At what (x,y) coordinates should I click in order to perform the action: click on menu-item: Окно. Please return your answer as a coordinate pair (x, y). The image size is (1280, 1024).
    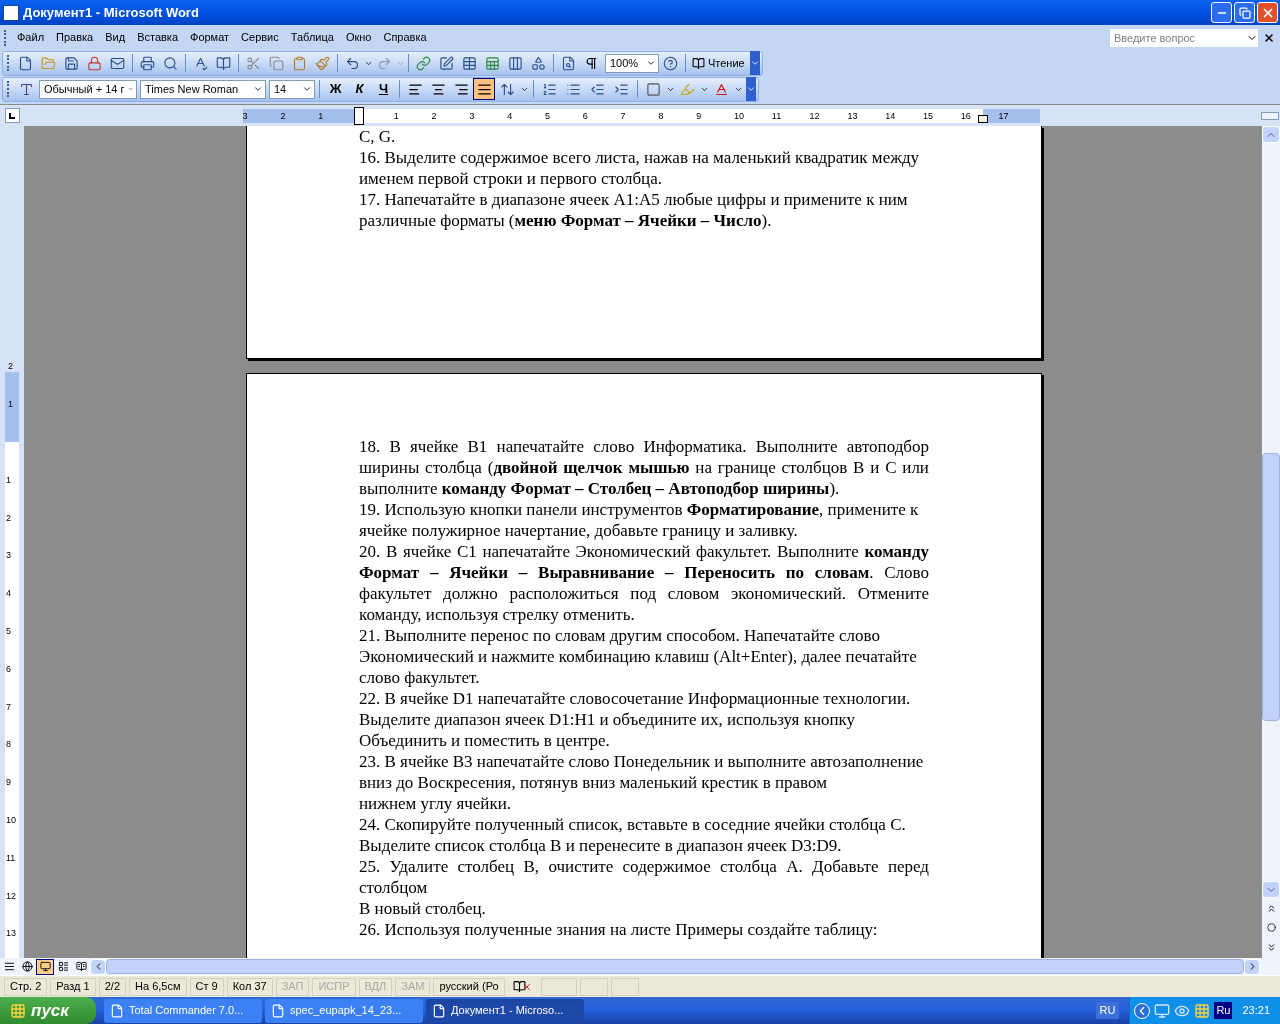
    Looking at the image, I should click on (358, 37).